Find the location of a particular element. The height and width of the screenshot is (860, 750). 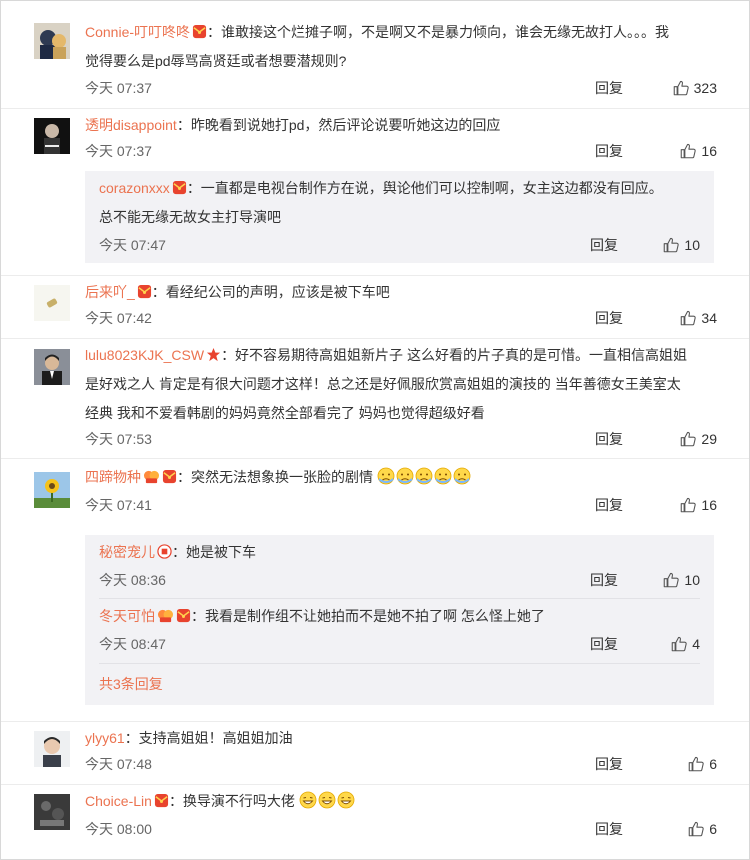

like-button: 323 is located at coordinates (694, 88).